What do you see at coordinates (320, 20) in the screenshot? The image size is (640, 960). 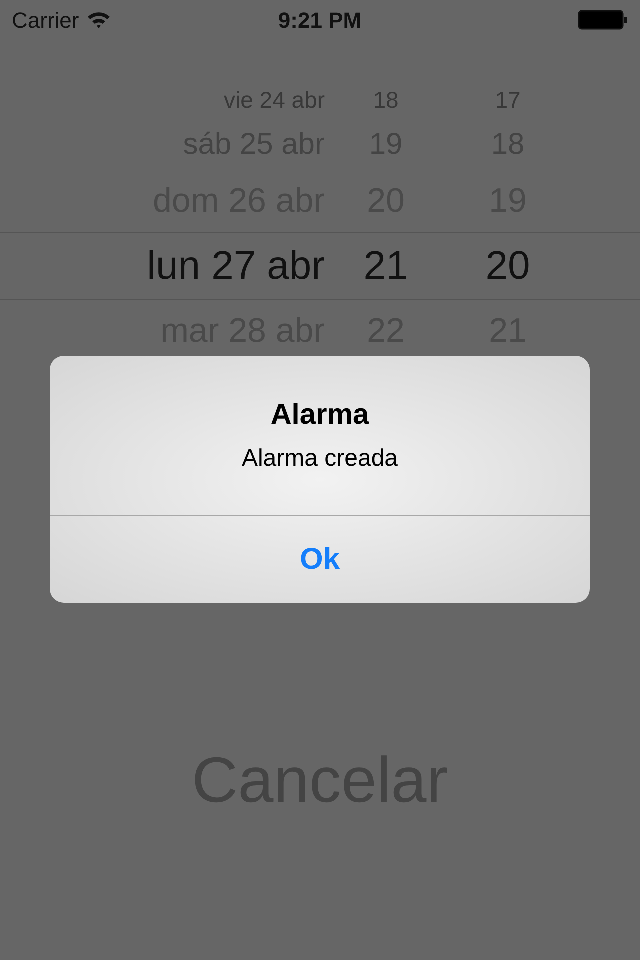 I see `clock-time: 9:21 PM` at bounding box center [320, 20].